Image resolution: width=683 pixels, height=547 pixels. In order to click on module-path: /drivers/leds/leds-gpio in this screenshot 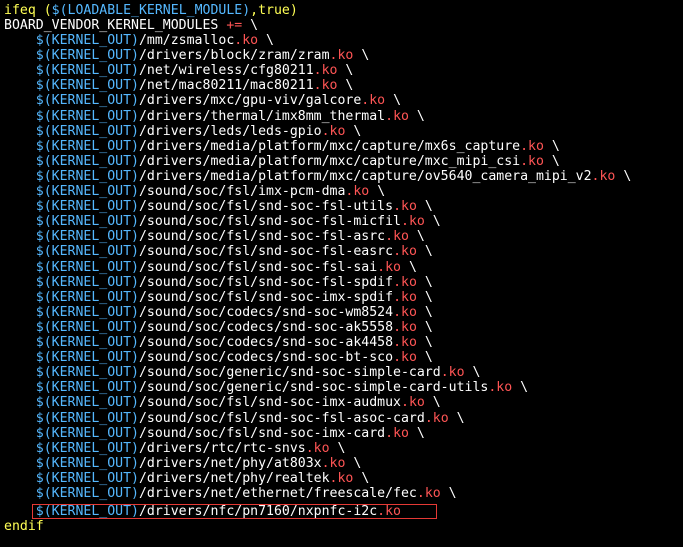, I will do `click(230, 131)`.